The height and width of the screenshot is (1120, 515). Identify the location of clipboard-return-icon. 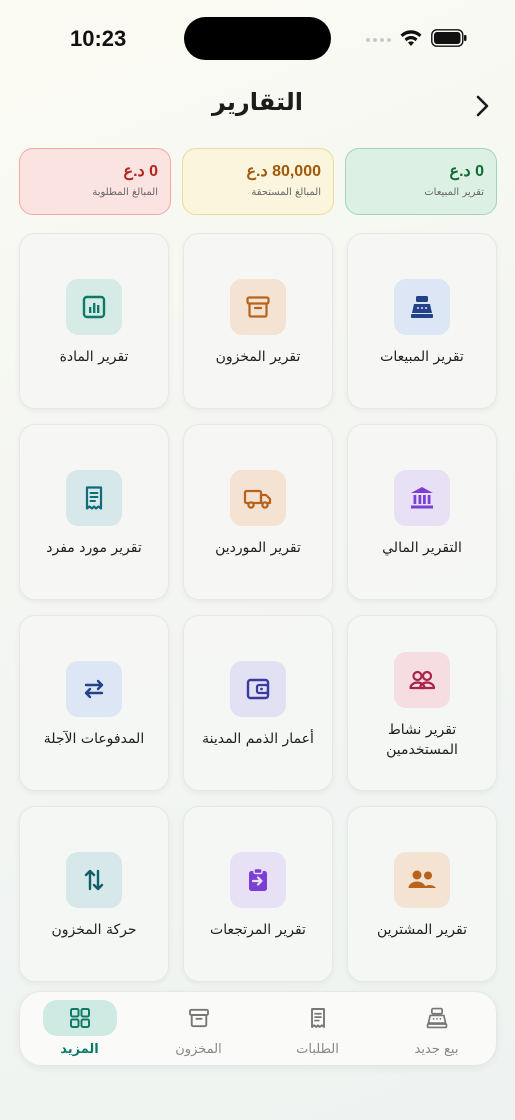
(258, 879).